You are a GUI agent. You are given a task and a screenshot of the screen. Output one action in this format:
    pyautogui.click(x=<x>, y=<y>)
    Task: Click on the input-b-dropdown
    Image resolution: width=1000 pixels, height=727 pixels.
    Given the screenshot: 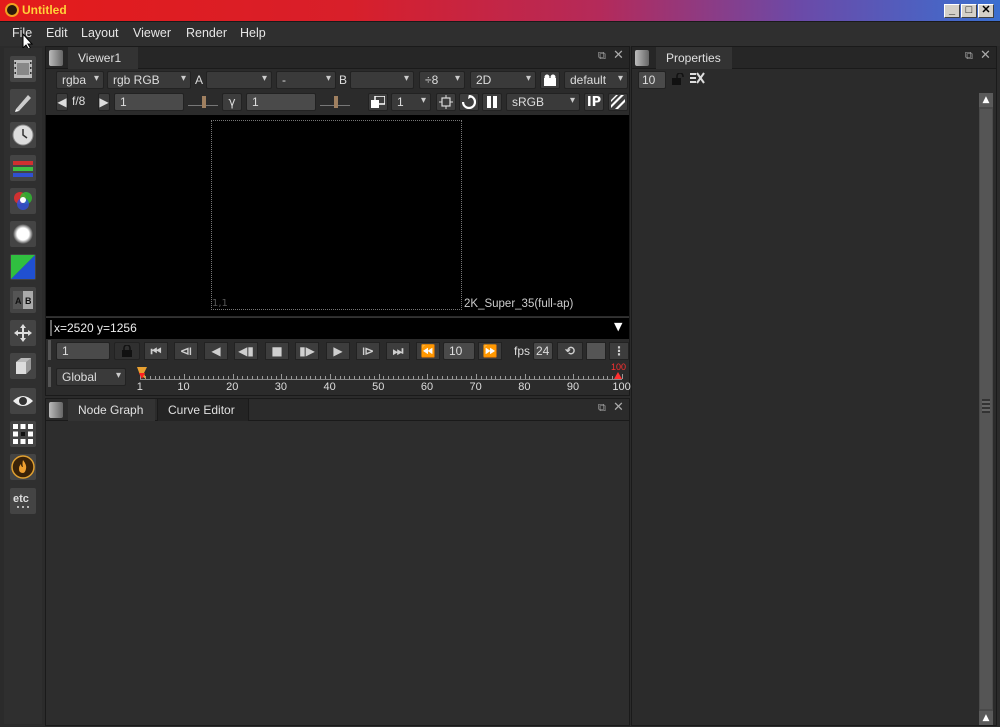 What is the action you would take?
    pyautogui.click(x=382, y=80)
    